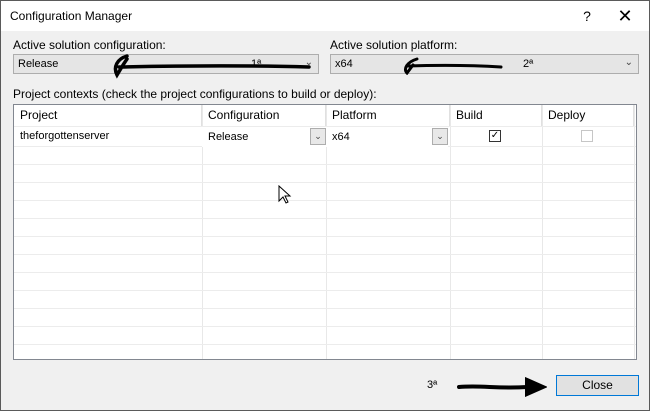 The image size is (650, 411). Describe the element at coordinates (597, 385) in the screenshot. I see `close-button: Close` at that location.